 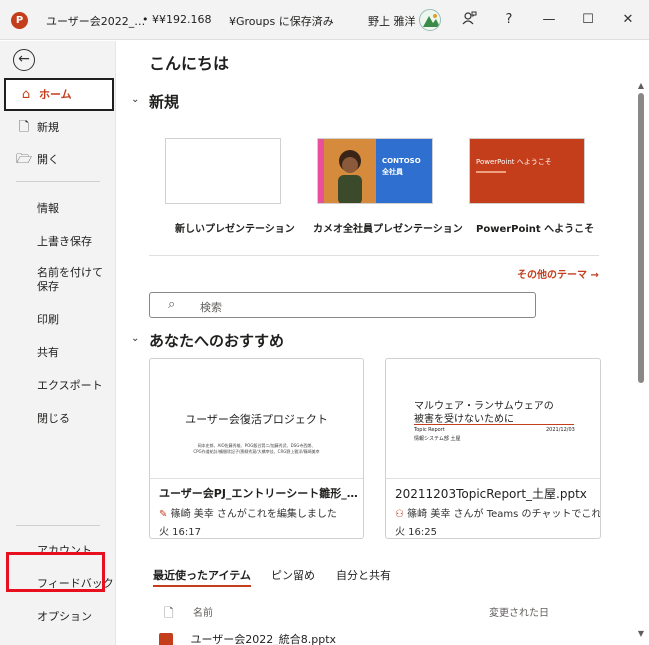 I want to click on template-preview-image, so click(x=347, y=171).